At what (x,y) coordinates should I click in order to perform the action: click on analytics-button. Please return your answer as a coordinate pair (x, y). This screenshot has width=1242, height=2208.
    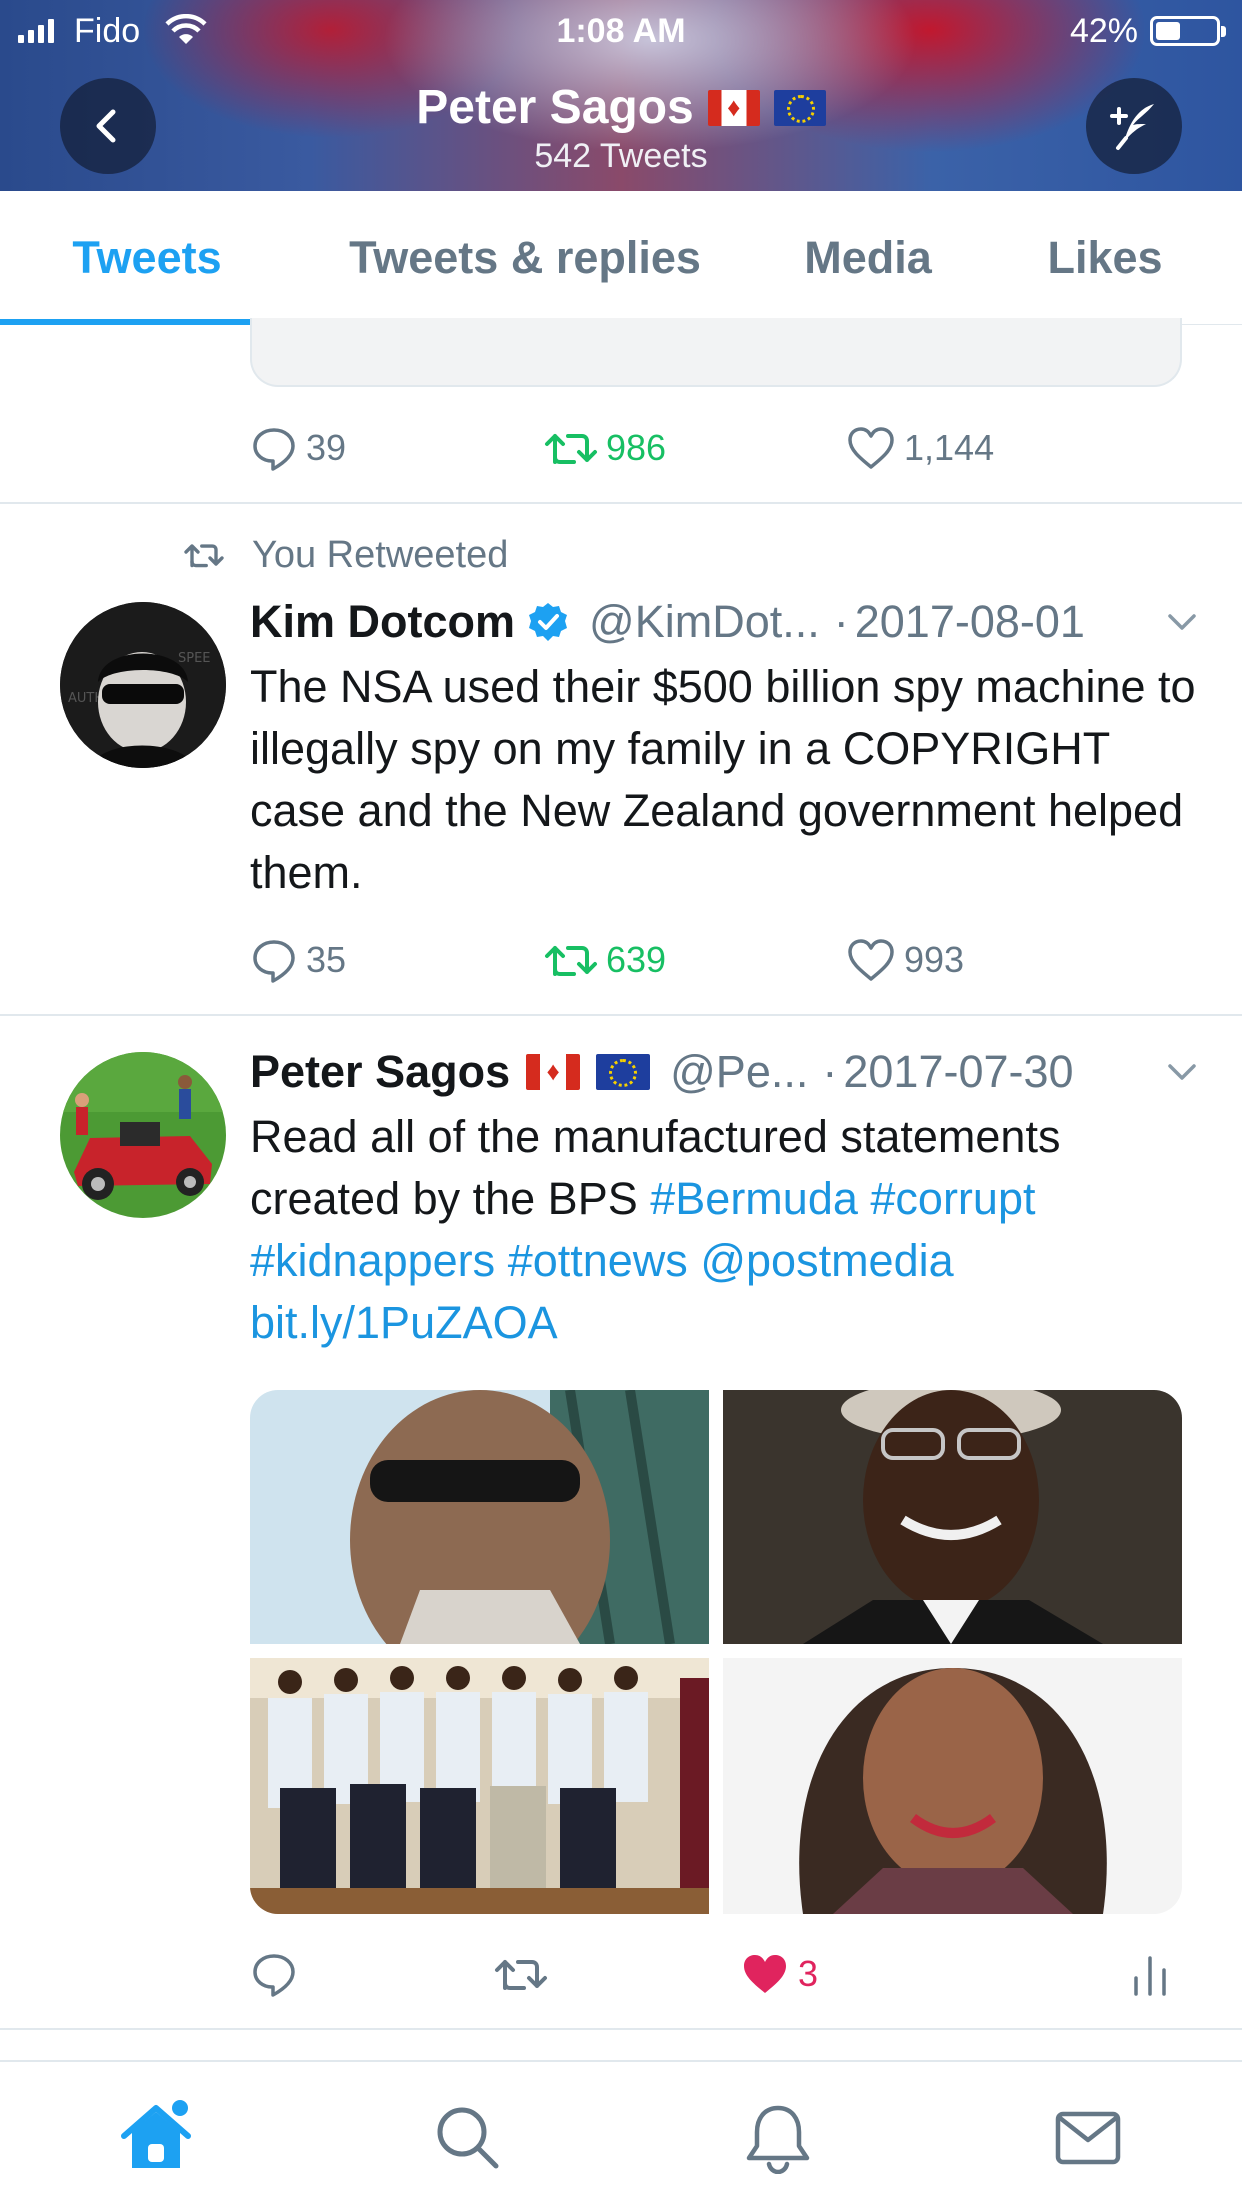
    Looking at the image, I should click on (1150, 1974).